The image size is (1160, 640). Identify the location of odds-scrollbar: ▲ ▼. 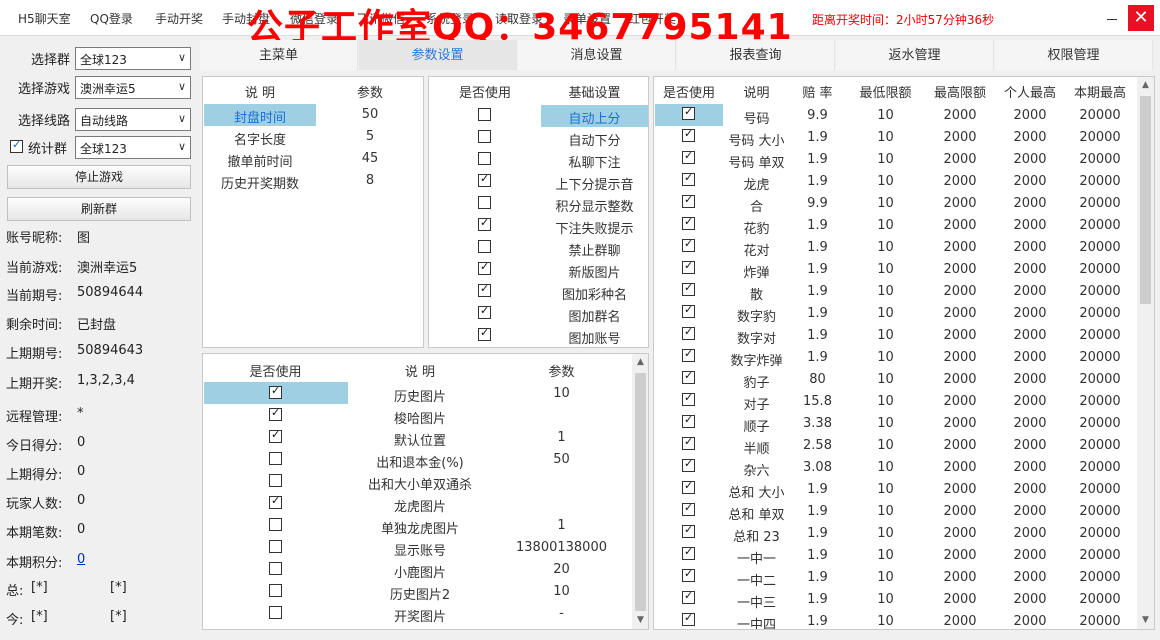
(1145, 353).